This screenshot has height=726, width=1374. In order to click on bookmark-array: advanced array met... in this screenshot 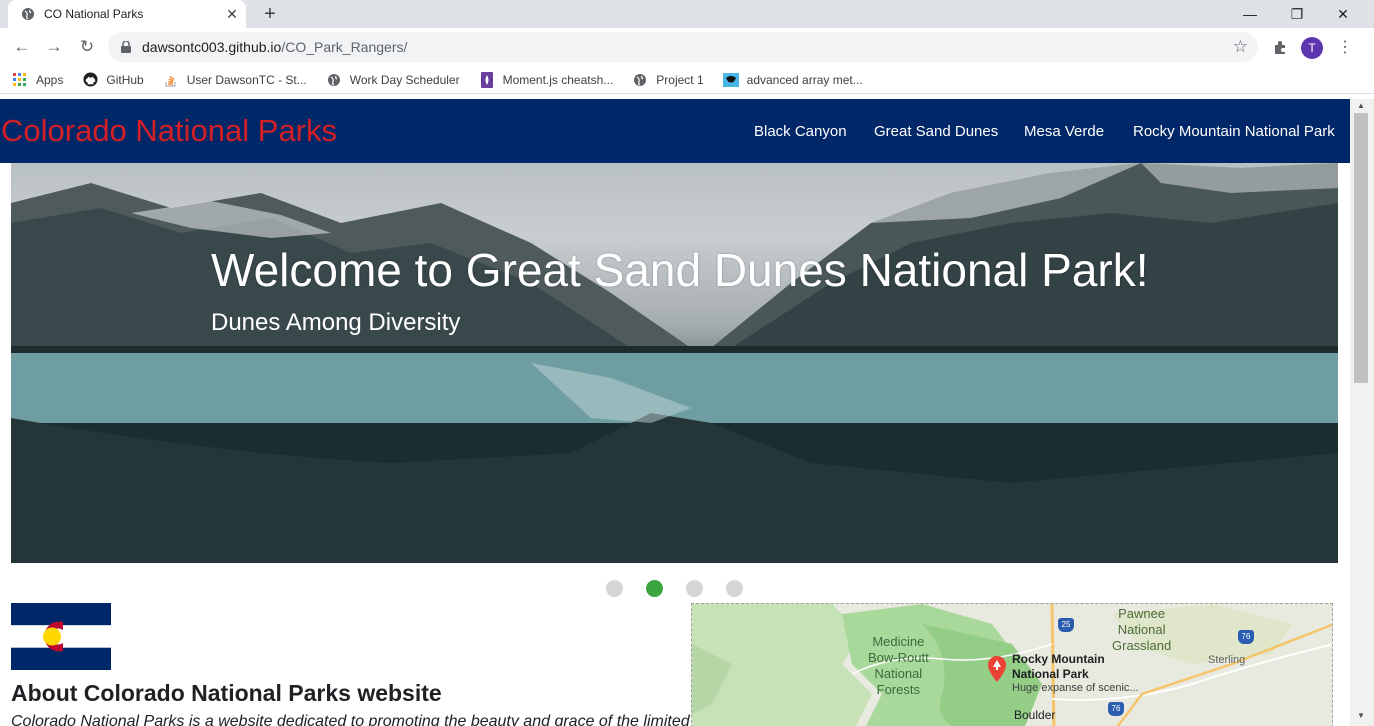, I will do `click(792, 80)`.